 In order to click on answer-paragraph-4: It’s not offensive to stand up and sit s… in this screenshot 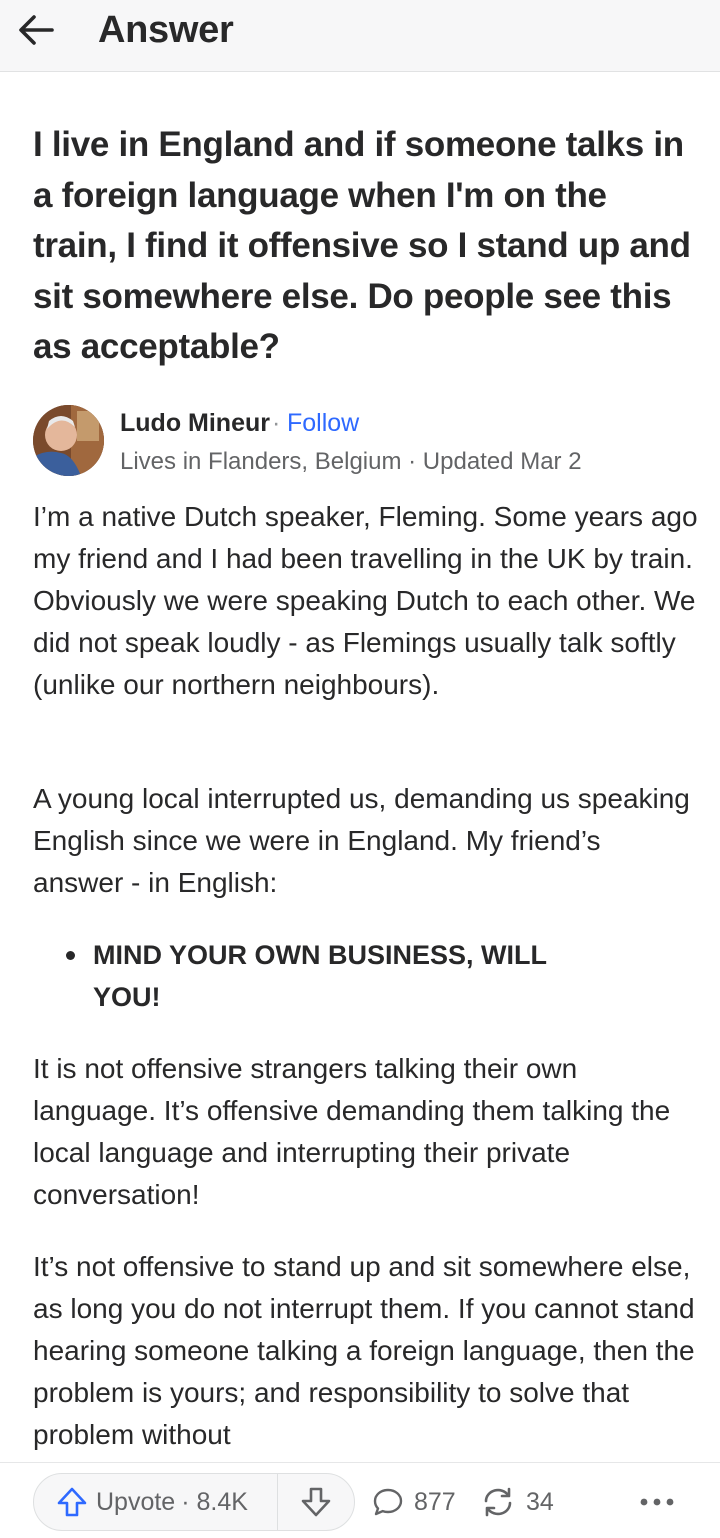, I will do `click(364, 1350)`.